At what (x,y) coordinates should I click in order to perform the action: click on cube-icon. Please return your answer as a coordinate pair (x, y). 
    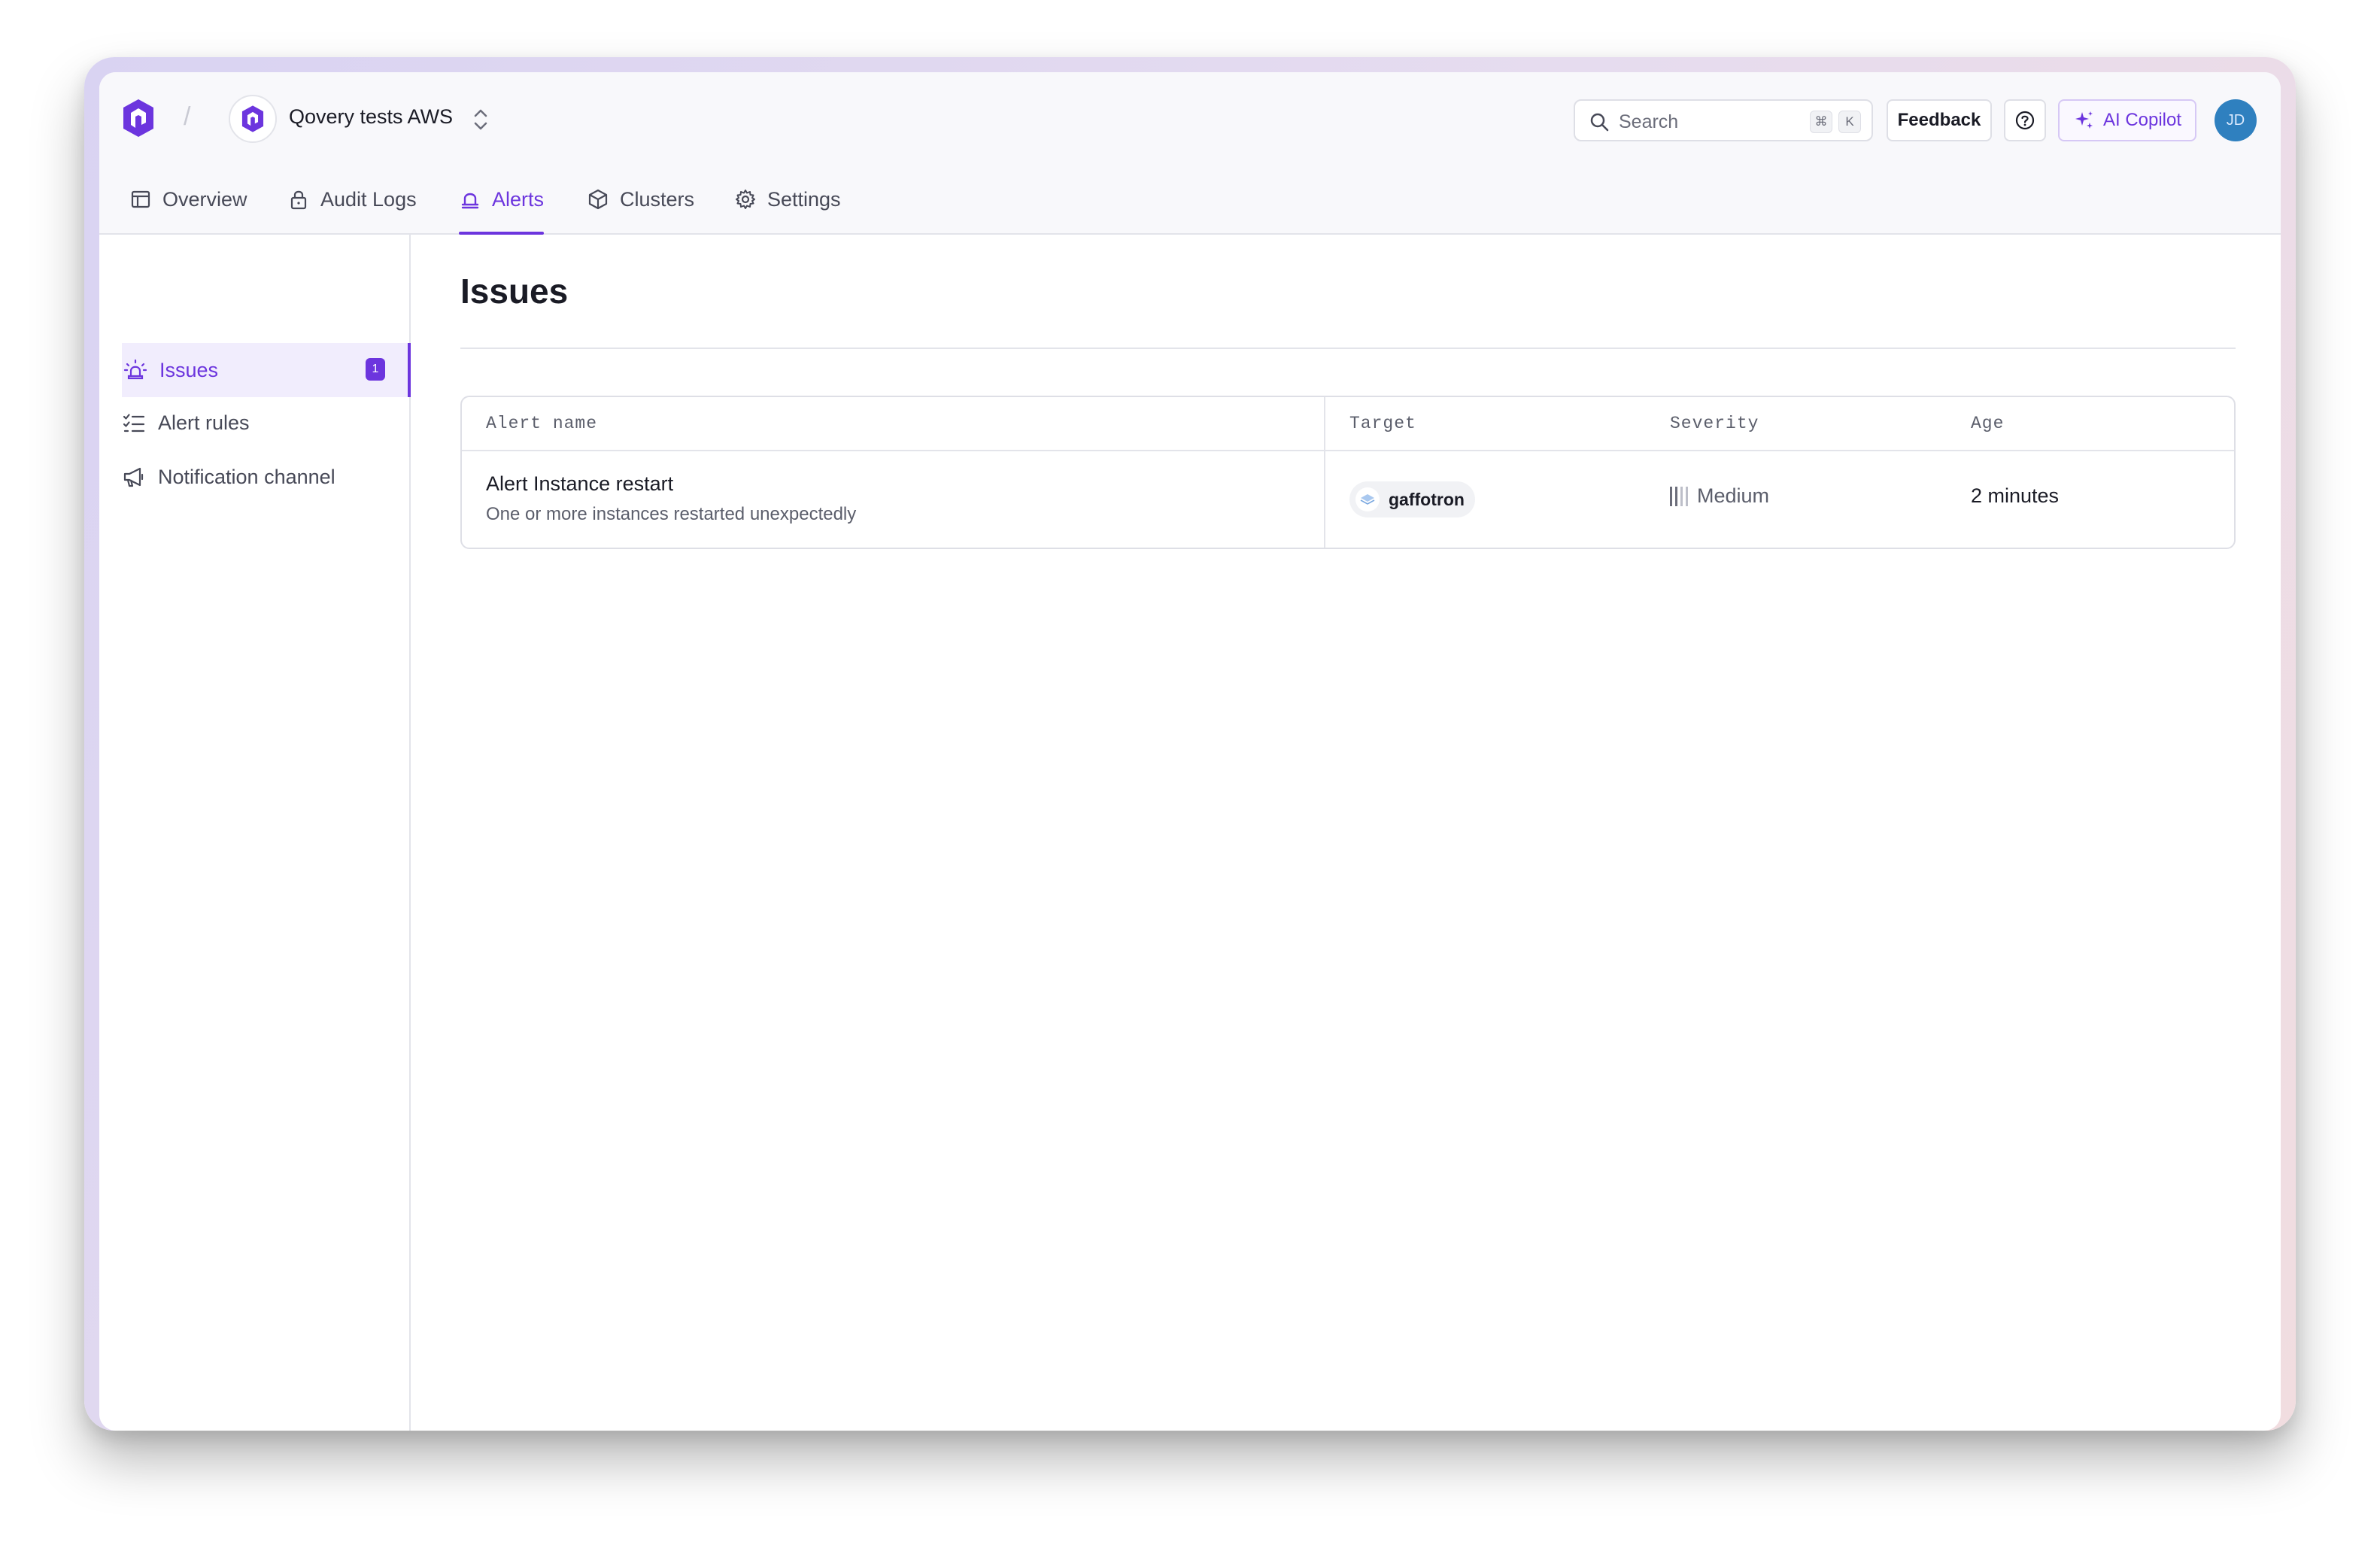
    Looking at the image, I should click on (598, 199).